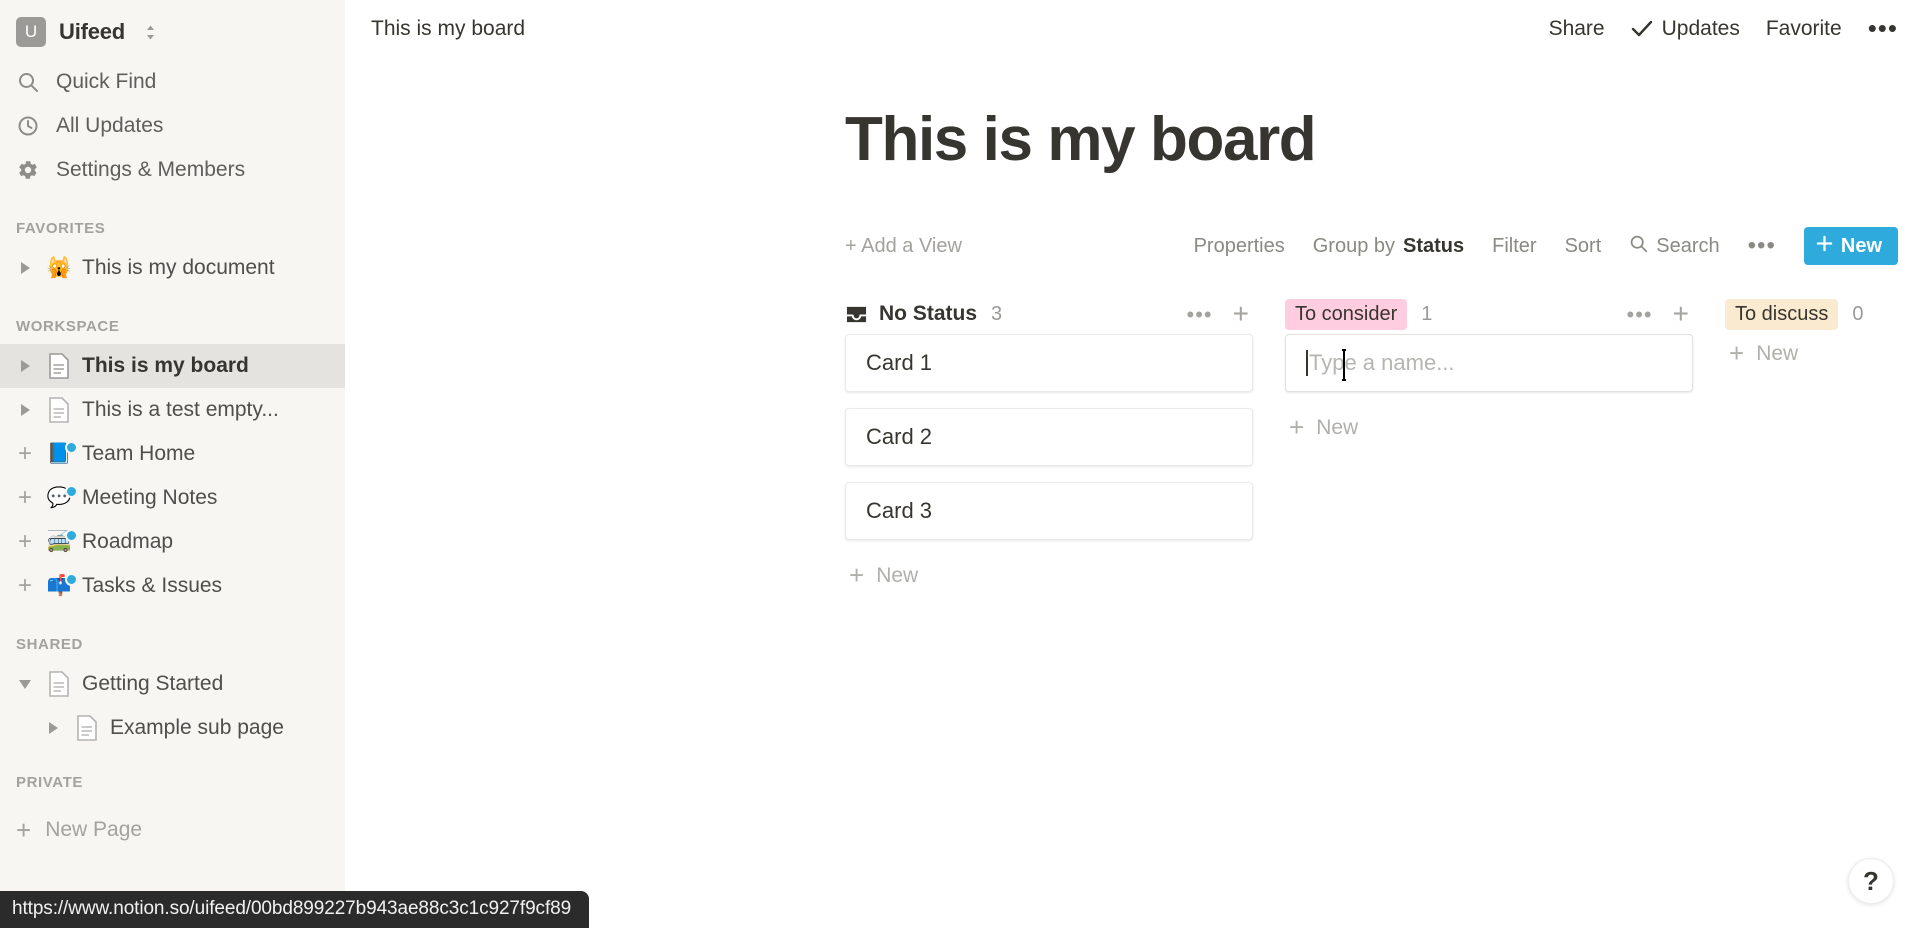 This screenshot has height=928, width=1920. I want to click on sort-label: Sort, so click(1583, 245).